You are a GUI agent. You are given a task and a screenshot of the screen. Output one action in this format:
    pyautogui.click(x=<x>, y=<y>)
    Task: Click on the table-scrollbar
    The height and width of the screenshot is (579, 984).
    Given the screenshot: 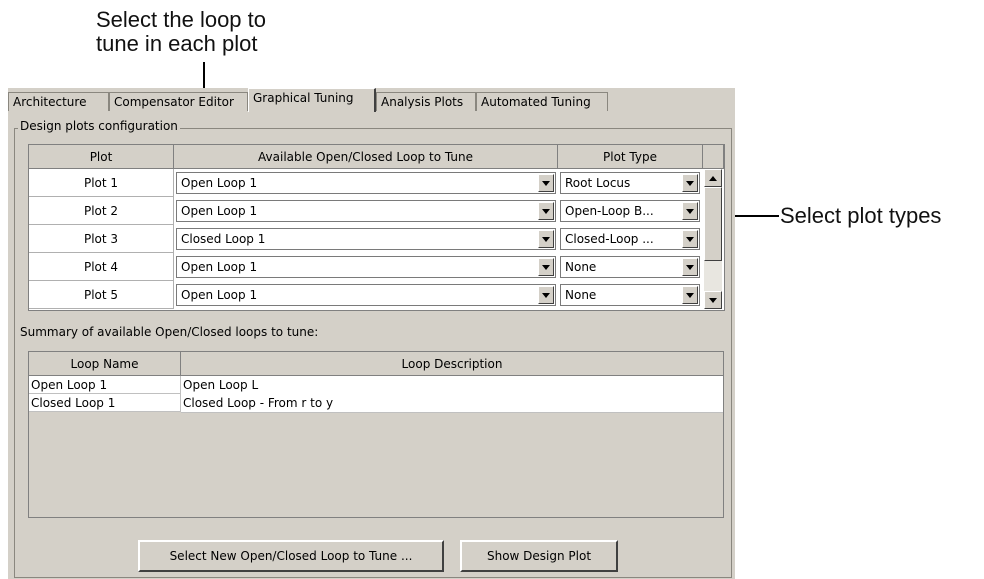 What is the action you would take?
    pyautogui.click(x=713, y=239)
    